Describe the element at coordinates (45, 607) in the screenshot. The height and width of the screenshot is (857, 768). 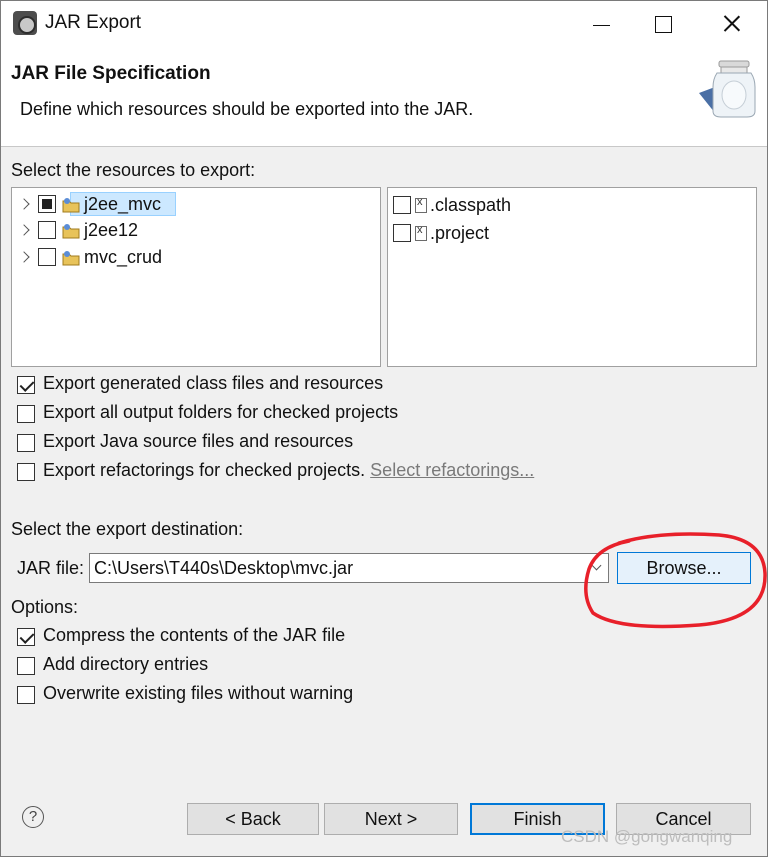
I see `options-label: Options:` at that location.